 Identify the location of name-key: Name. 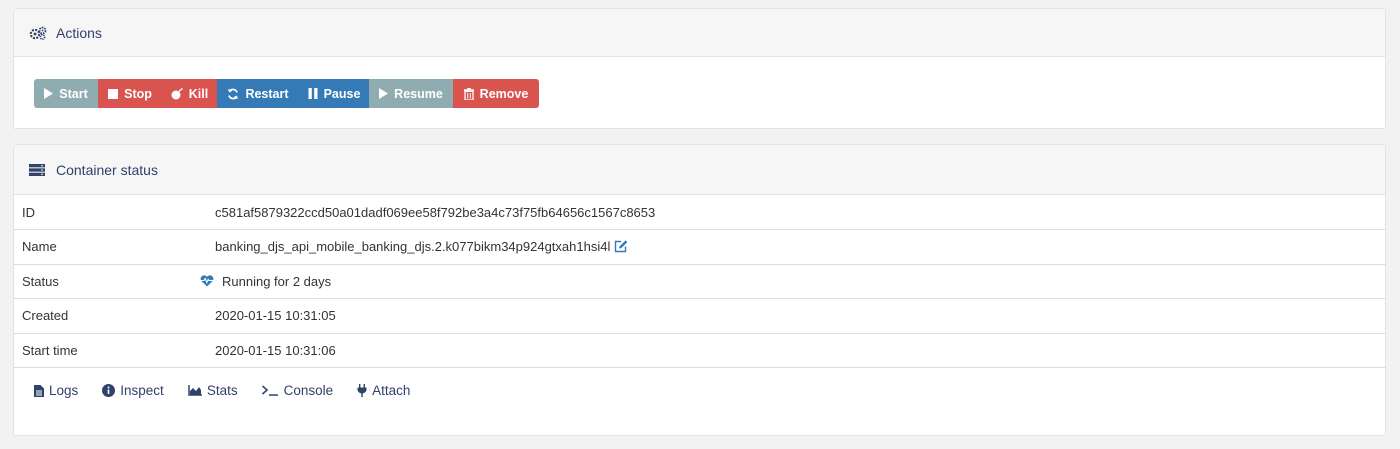
(114, 247).